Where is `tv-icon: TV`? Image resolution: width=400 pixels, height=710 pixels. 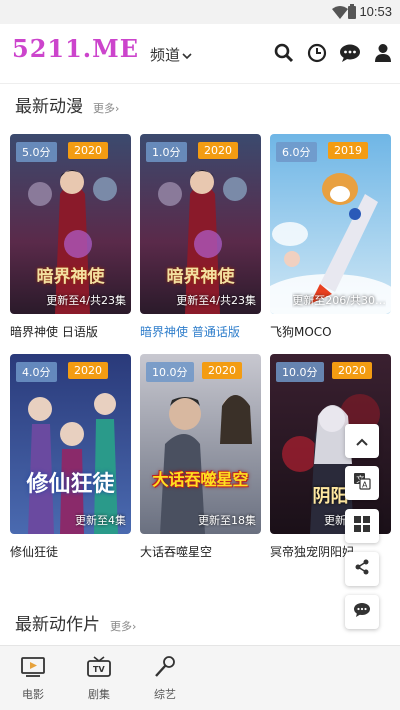
tv-icon: TV is located at coordinates (99, 669).